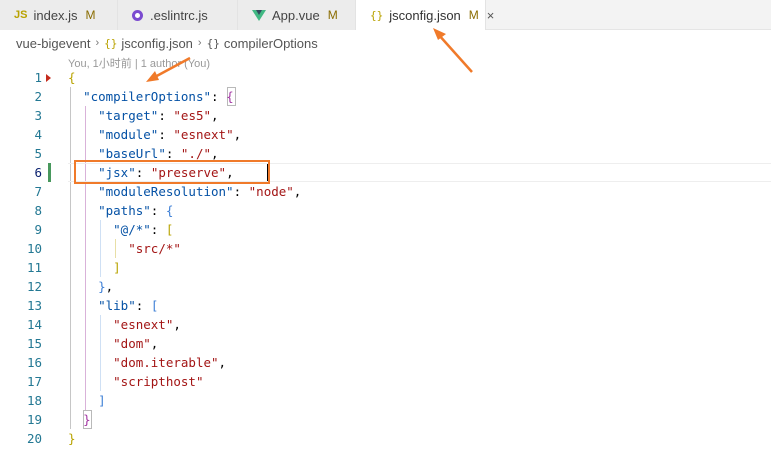 The height and width of the screenshot is (454, 771). Describe the element at coordinates (309, 55) in the screenshot. I see `annotation-arrow-icon` at that location.